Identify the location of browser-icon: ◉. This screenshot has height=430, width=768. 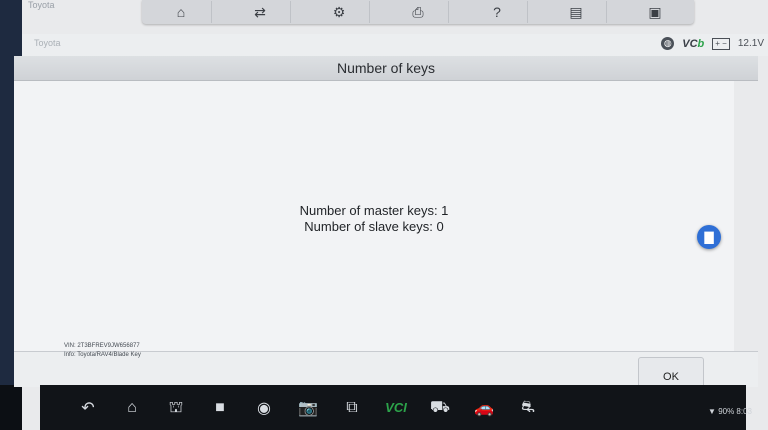
(264, 408).